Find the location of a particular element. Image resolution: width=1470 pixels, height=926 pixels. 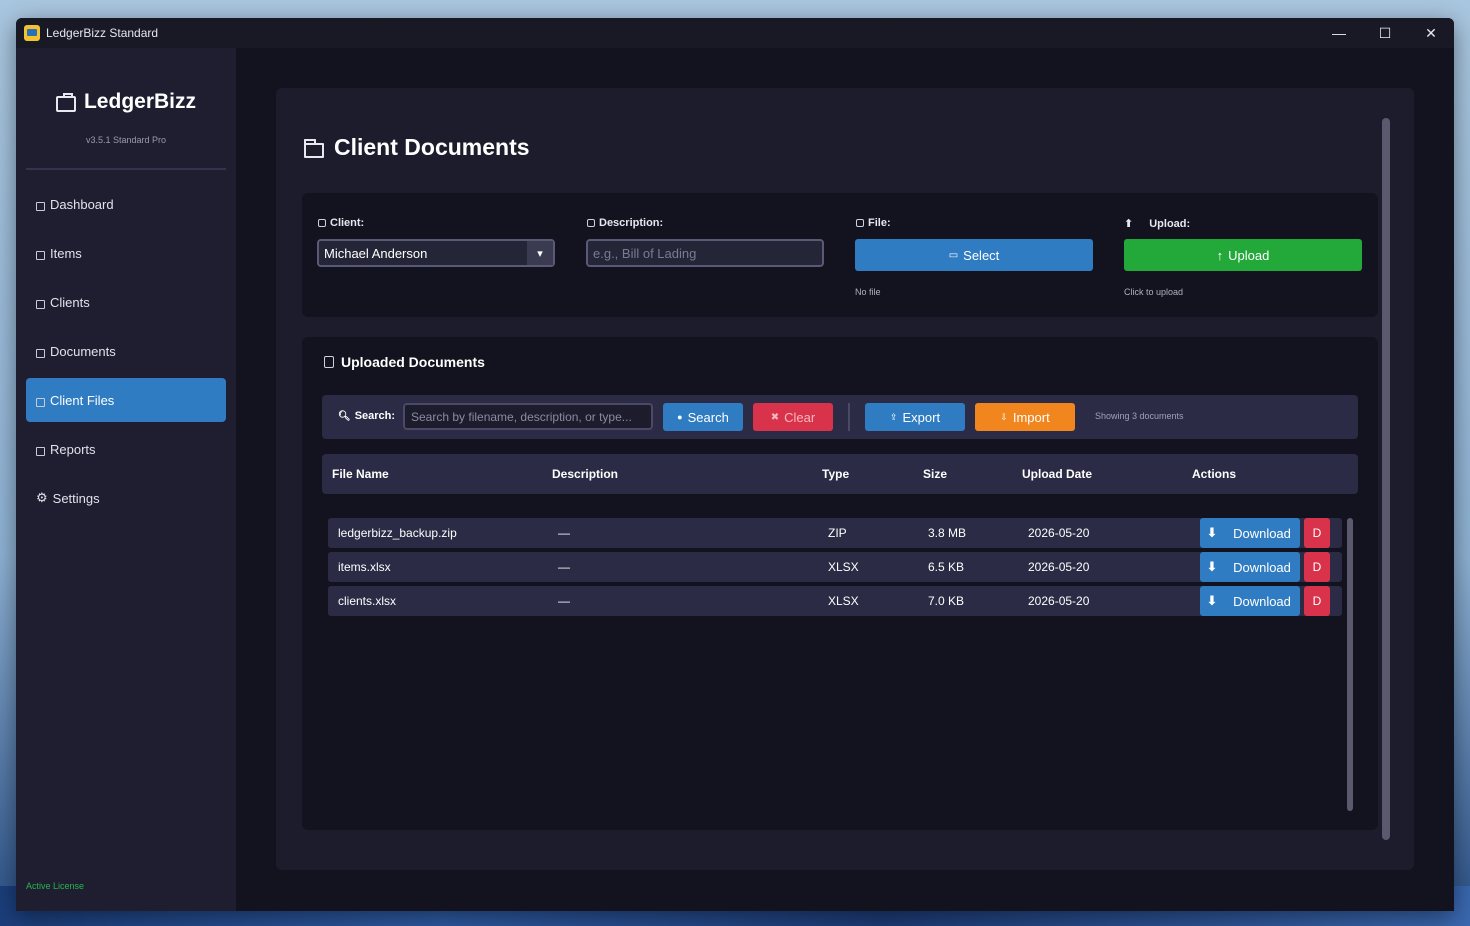

sidebar-item-label: Items is located at coordinates (66, 253).